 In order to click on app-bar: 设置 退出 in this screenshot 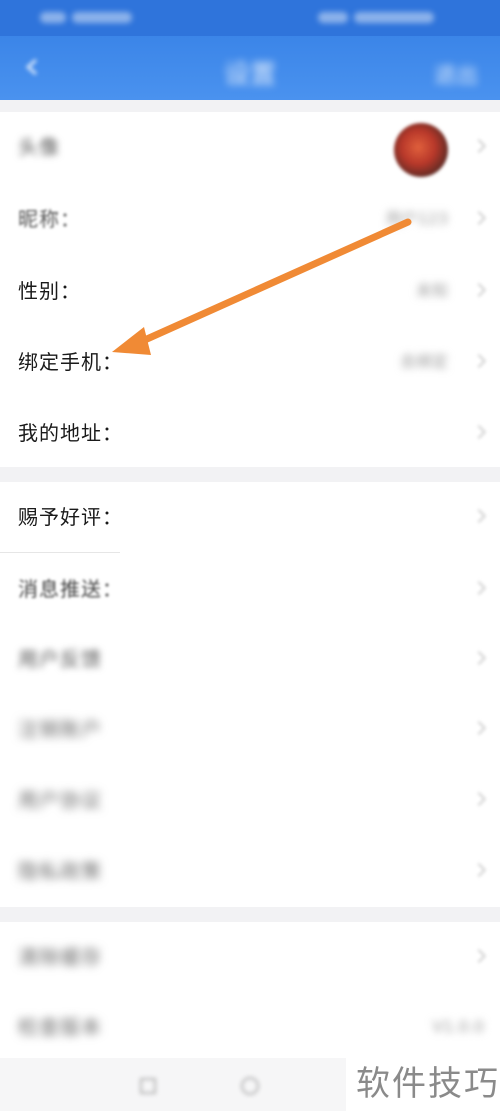, I will do `click(250, 68)`.